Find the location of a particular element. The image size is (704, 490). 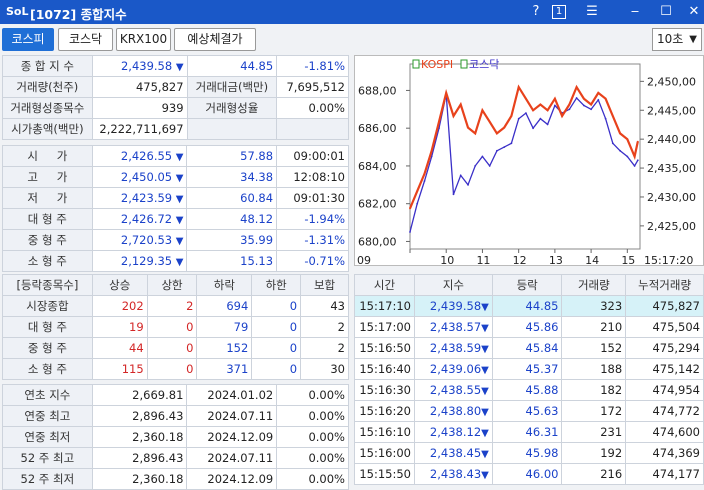

left-axis-label: 684,00 is located at coordinates (377, 166).